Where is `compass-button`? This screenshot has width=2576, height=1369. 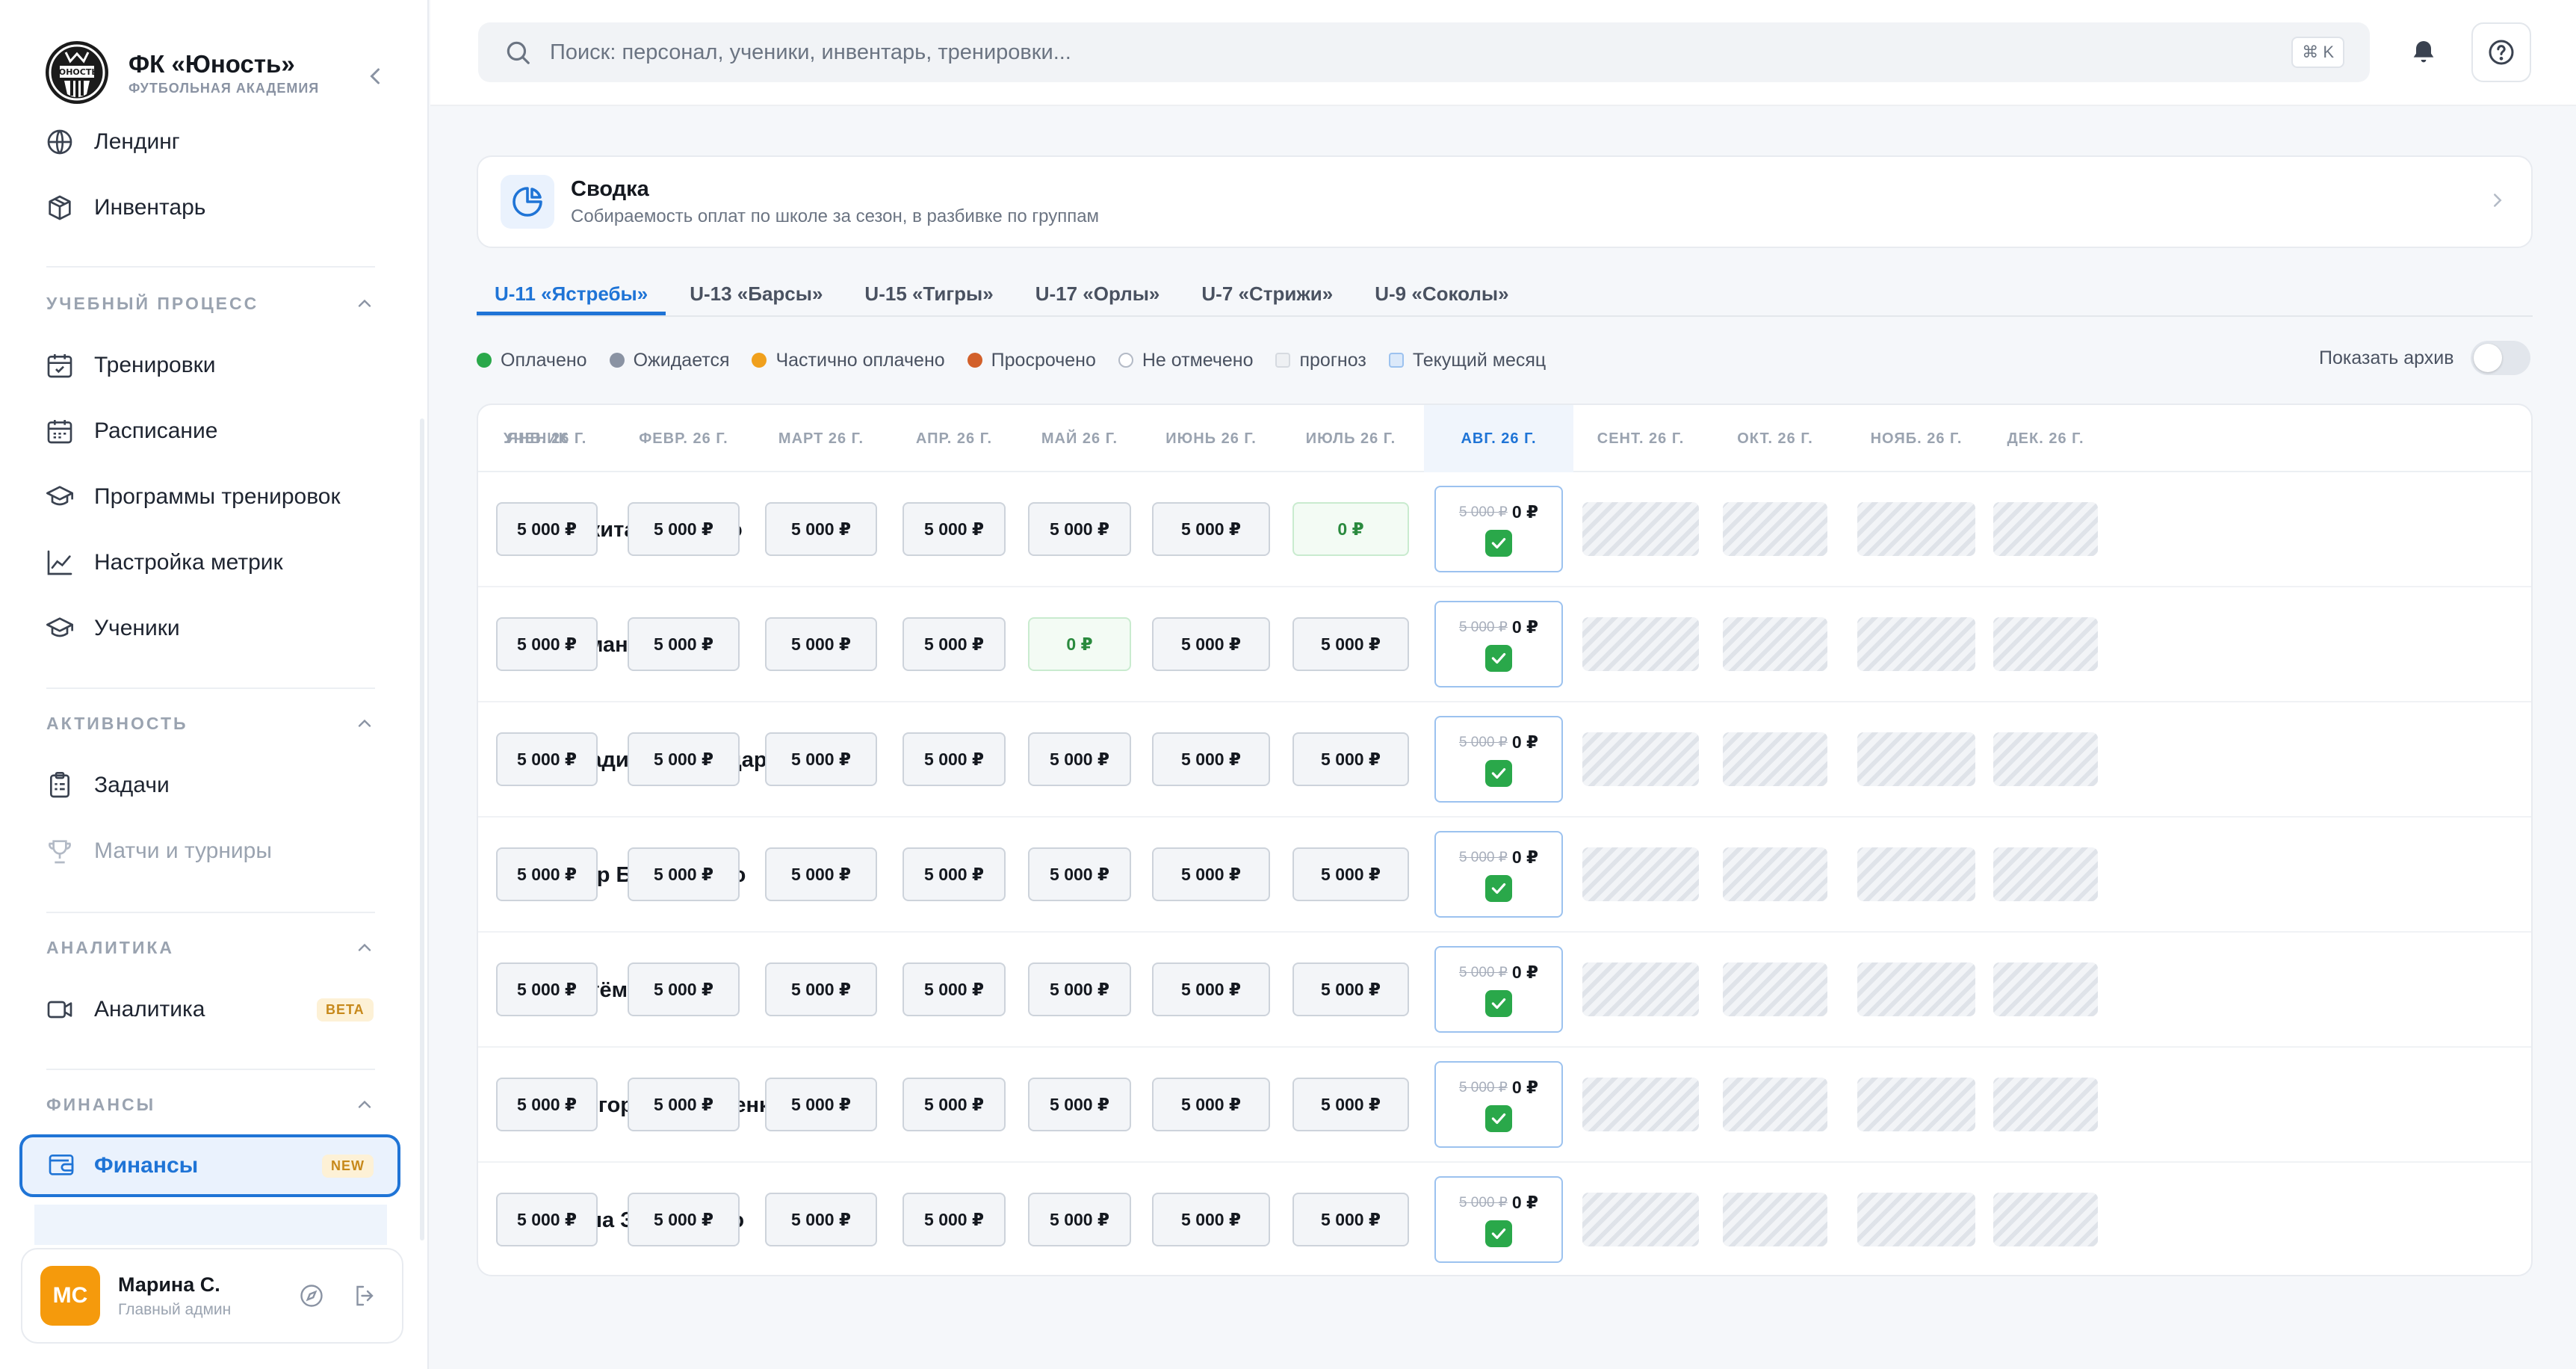
compass-button is located at coordinates (311, 1295).